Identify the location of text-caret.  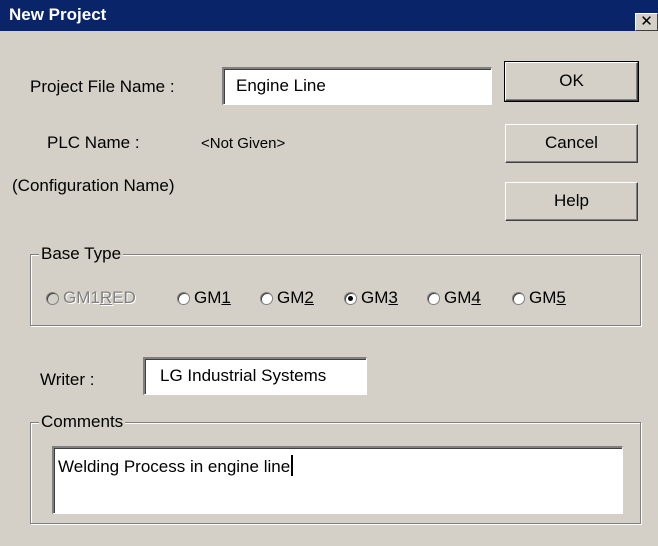
(292, 465).